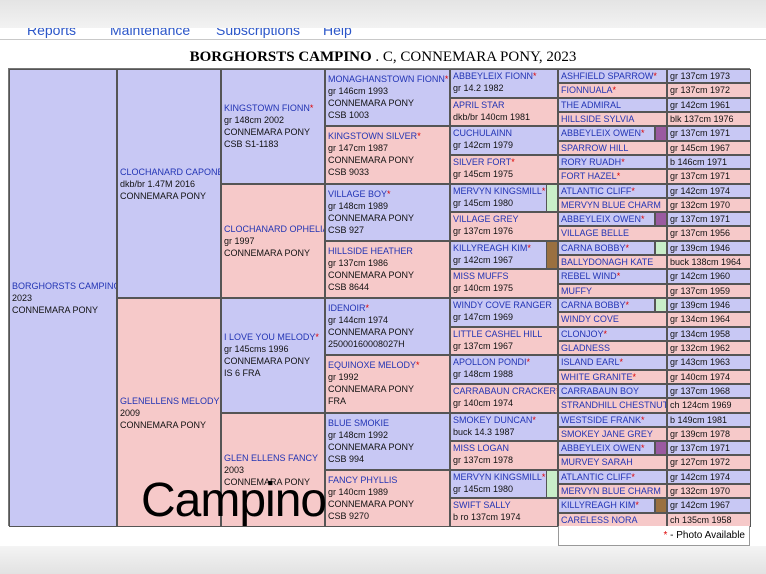  What do you see at coordinates (601, 420) in the screenshot?
I see `horse-name-link: WESTSIDE FRANK` at bounding box center [601, 420].